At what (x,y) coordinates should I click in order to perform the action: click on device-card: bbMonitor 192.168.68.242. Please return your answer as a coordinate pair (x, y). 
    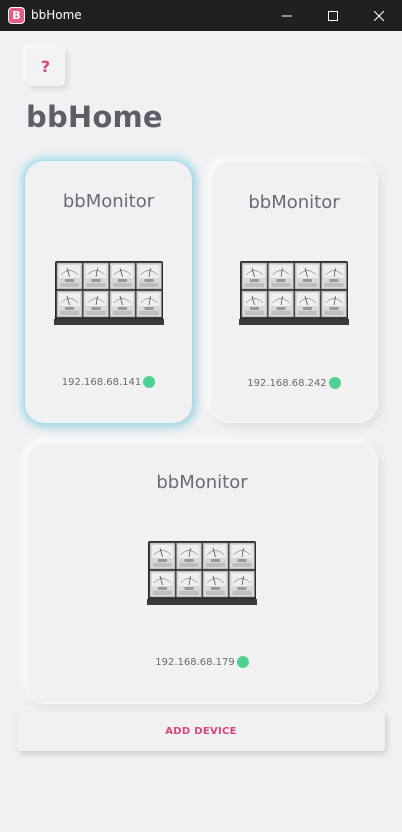
    Looking at the image, I should click on (294, 292).